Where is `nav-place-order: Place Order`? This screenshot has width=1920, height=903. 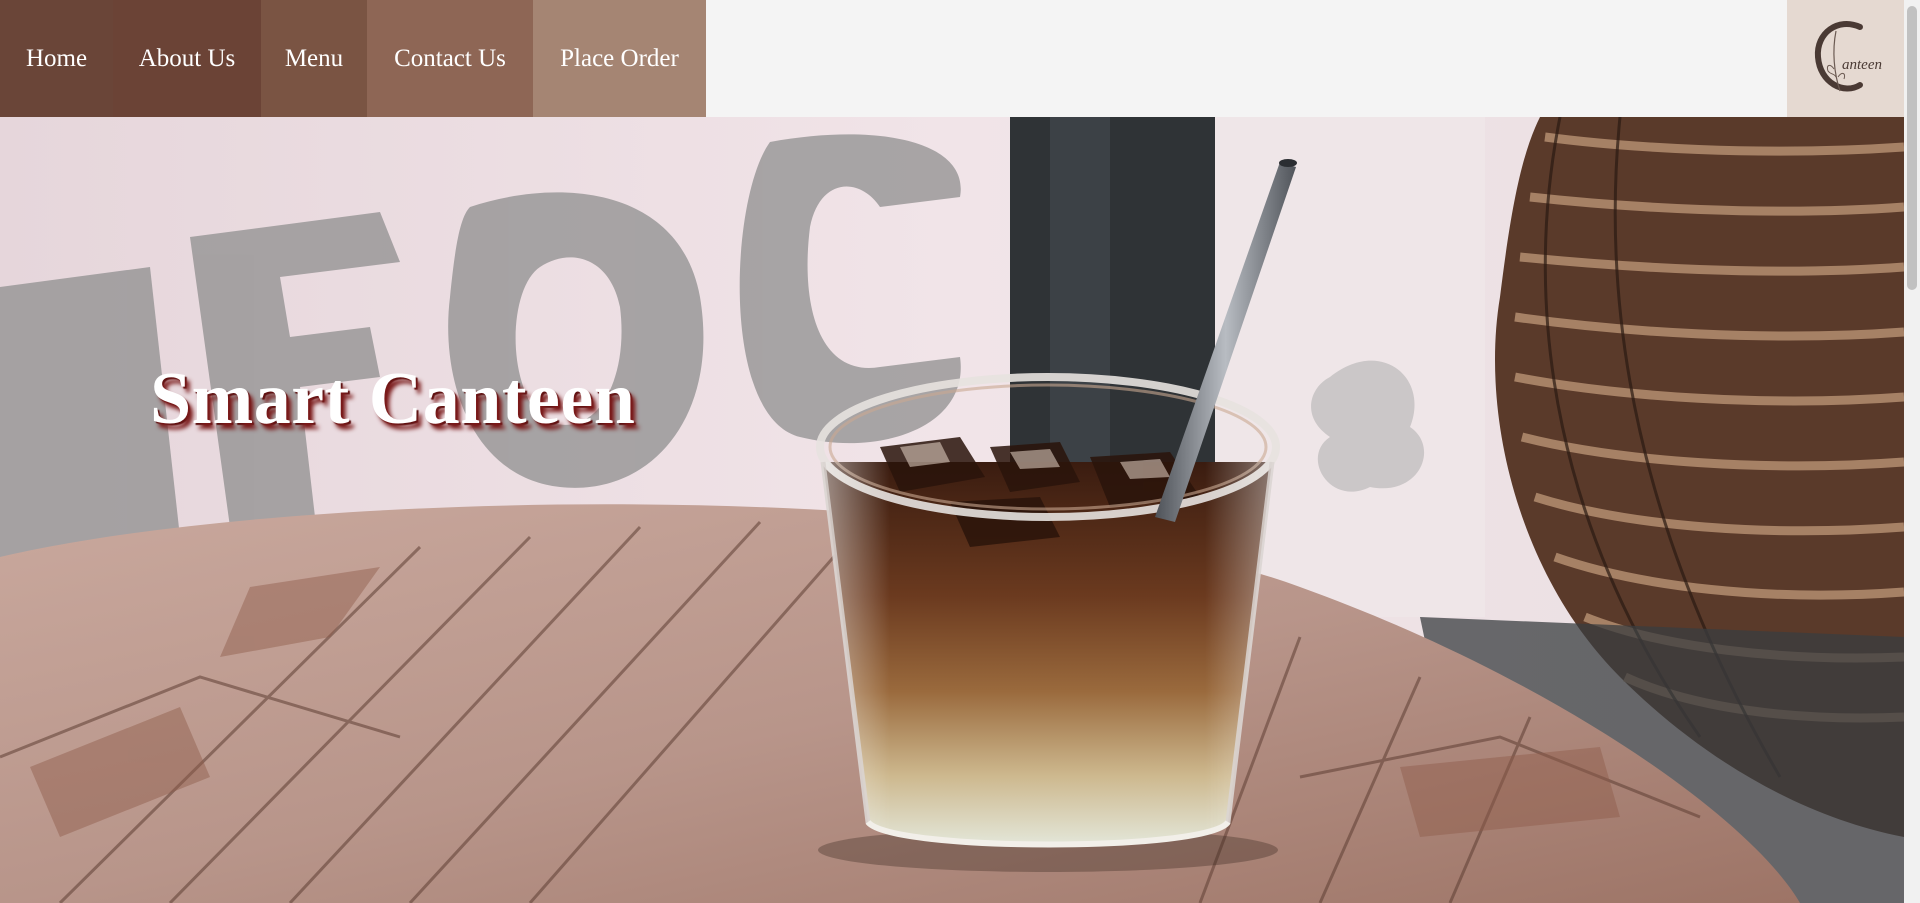
nav-place-order: Place Order is located at coordinates (619, 58).